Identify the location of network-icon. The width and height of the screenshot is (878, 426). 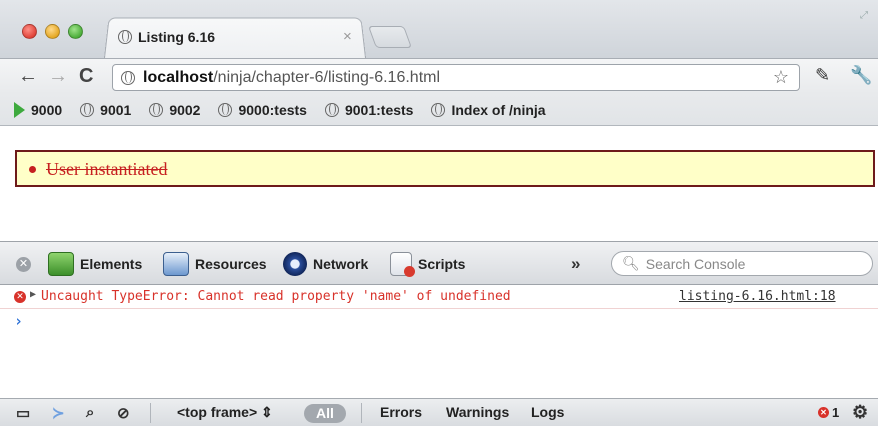
(295, 264).